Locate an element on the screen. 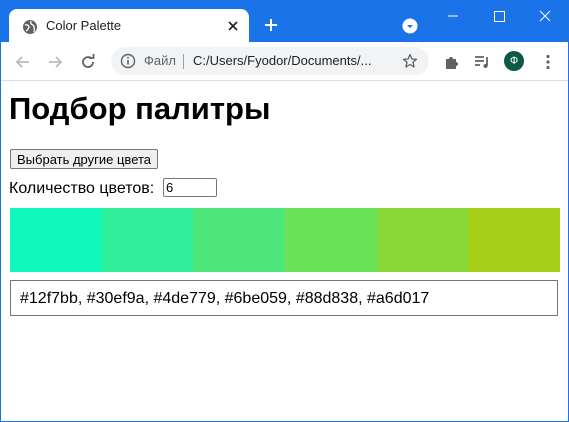 The width and height of the screenshot is (569, 422). tab-title: Color Palette is located at coordinates (84, 25).